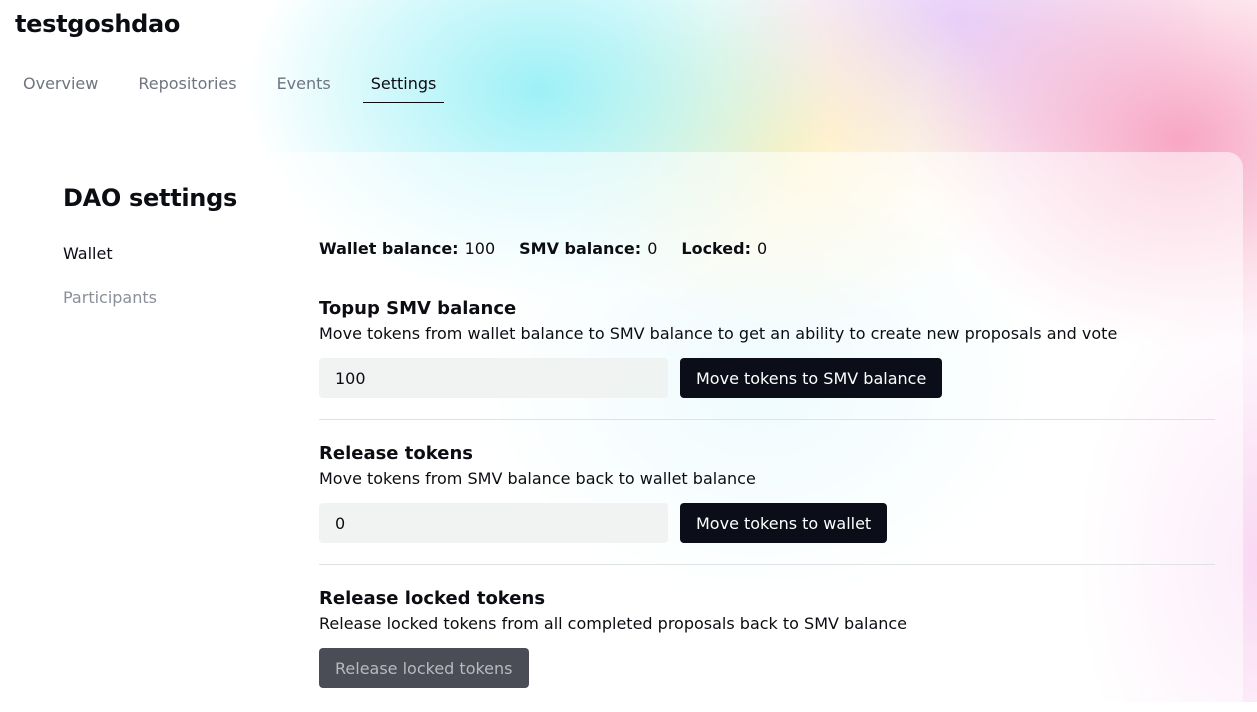 The height and width of the screenshot is (712, 1257). I want to click on topup-title: Topup SMV balance, so click(767, 310).